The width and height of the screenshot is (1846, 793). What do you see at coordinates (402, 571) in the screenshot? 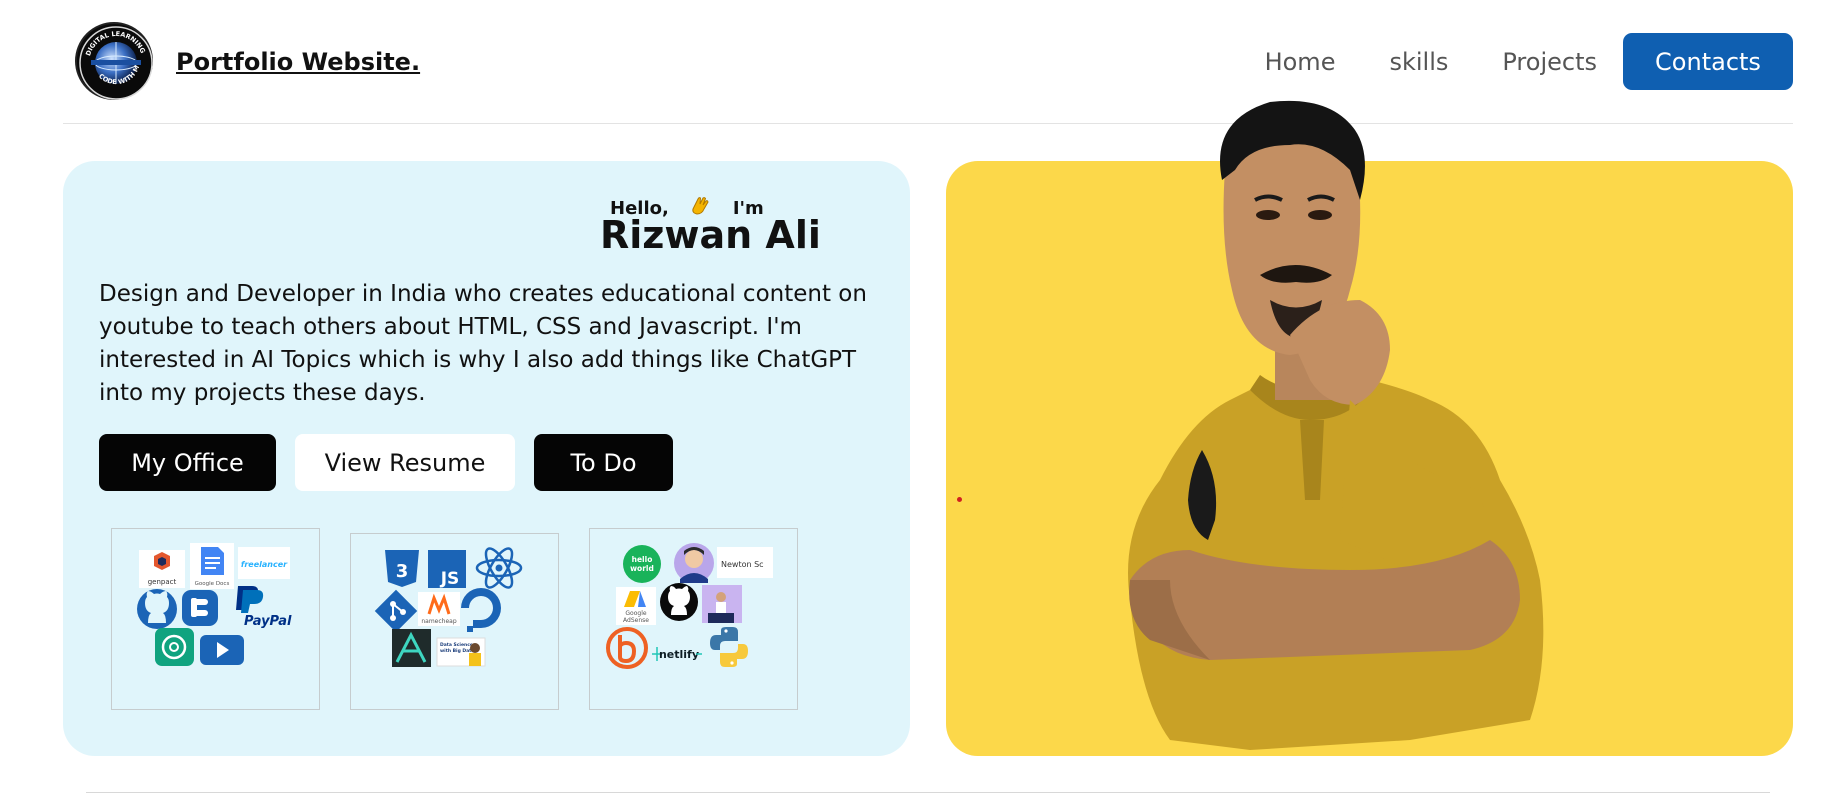
I see `svg-text: 3` at bounding box center [402, 571].